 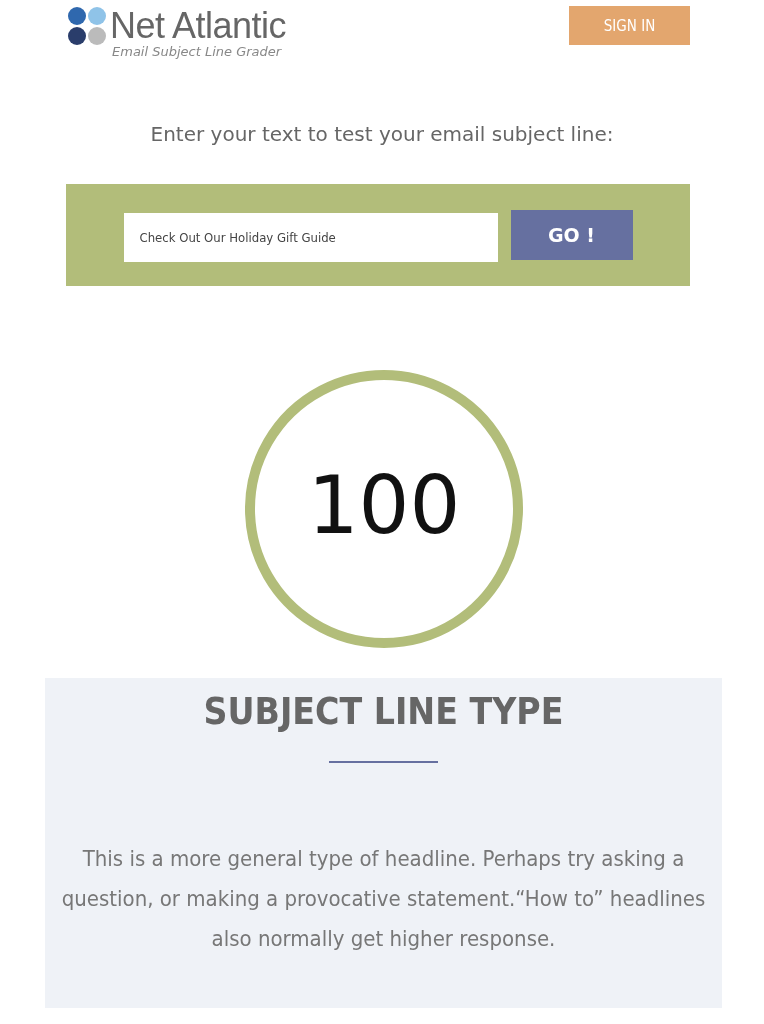 What do you see at coordinates (571, 235) in the screenshot?
I see `go-button: GO !` at bounding box center [571, 235].